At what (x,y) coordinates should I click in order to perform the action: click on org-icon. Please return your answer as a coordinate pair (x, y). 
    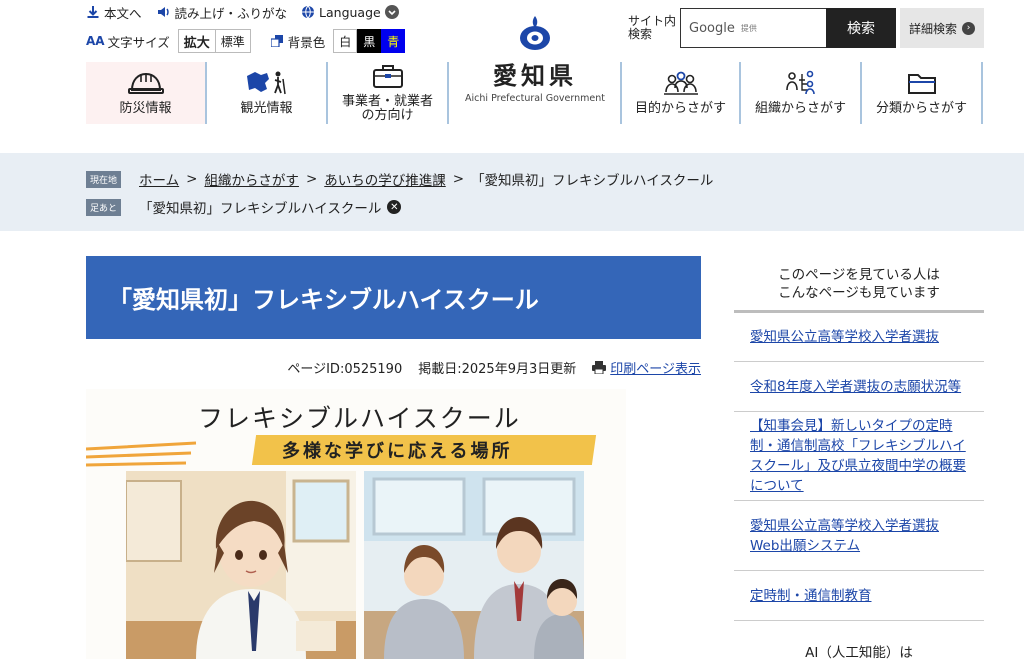
    Looking at the image, I should click on (800, 83).